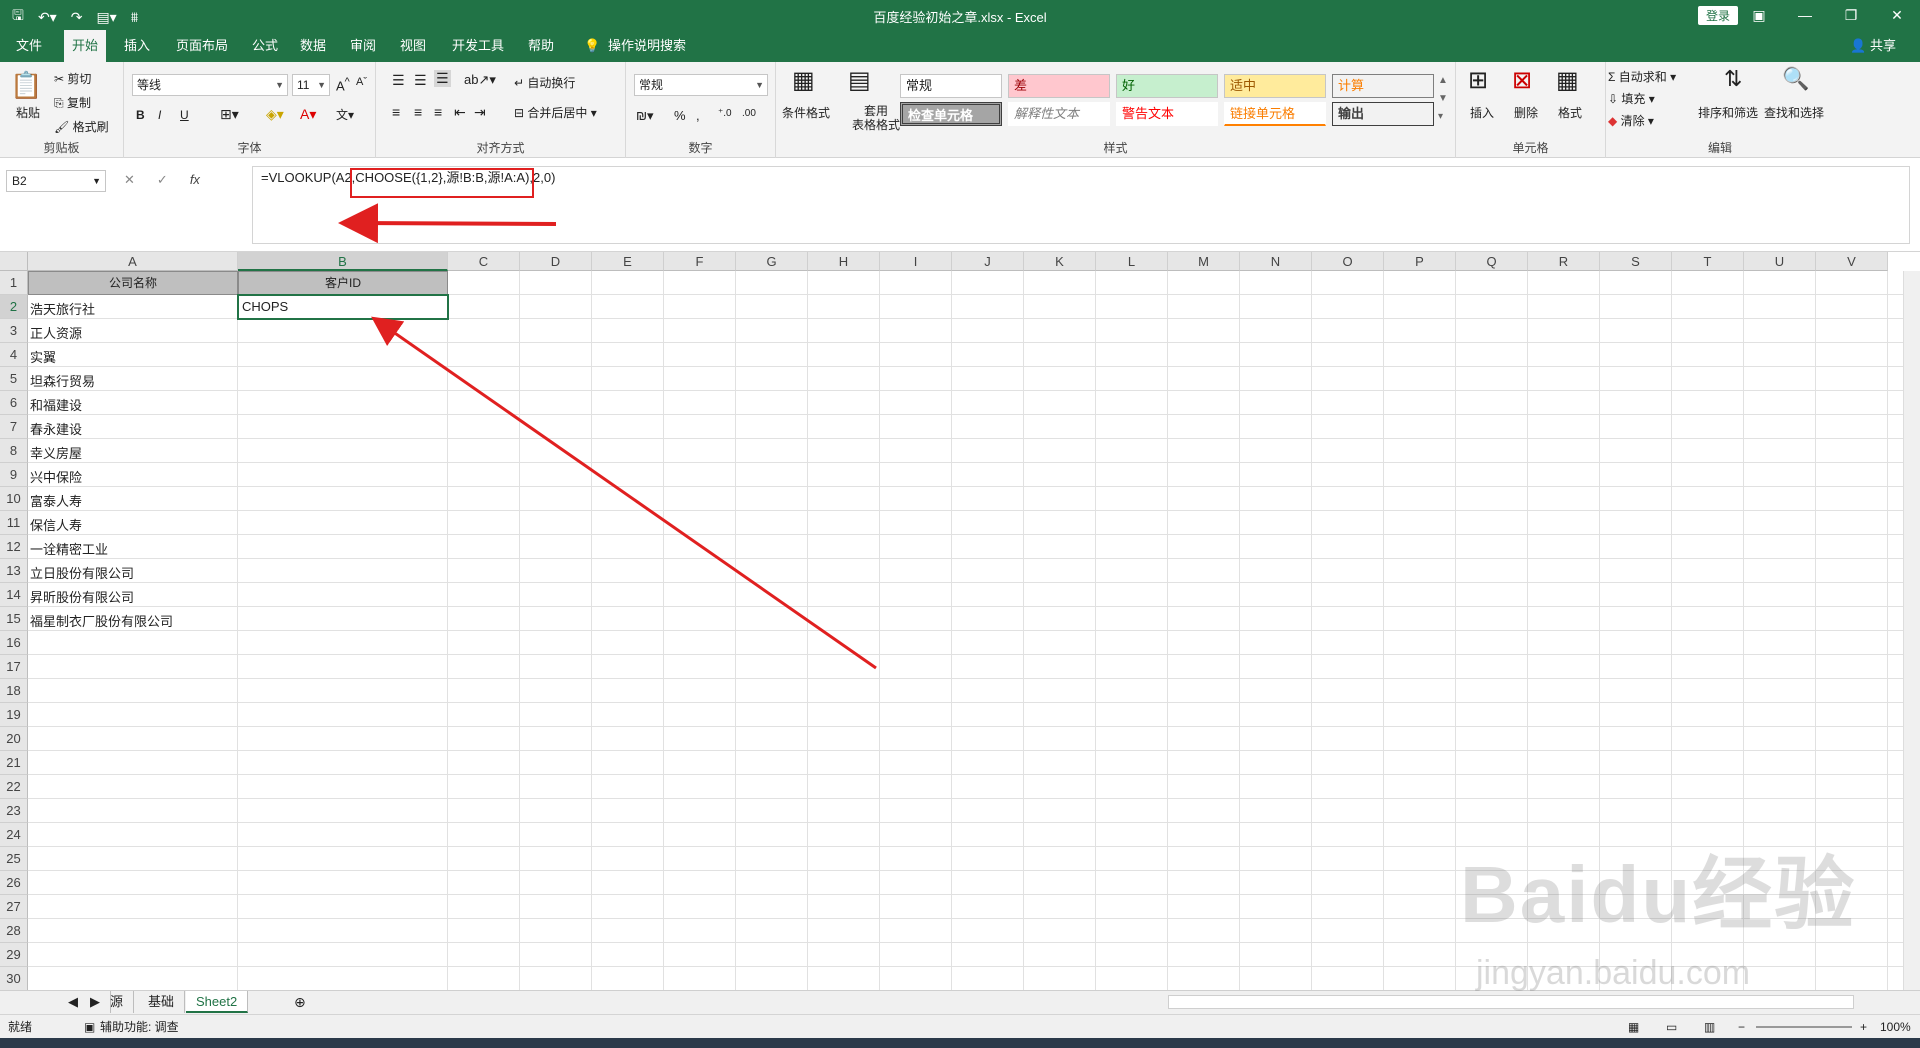  What do you see at coordinates (14, 715) in the screenshot?
I see `row-header-19: 19` at bounding box center [14, 715].